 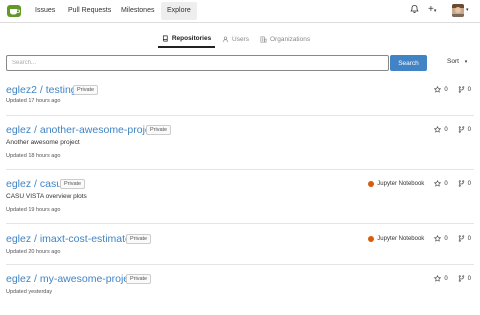 What do you see at coordinates (458, 10) in the screenshot?
I see `user-avatar` at bounding box center [458, 10].